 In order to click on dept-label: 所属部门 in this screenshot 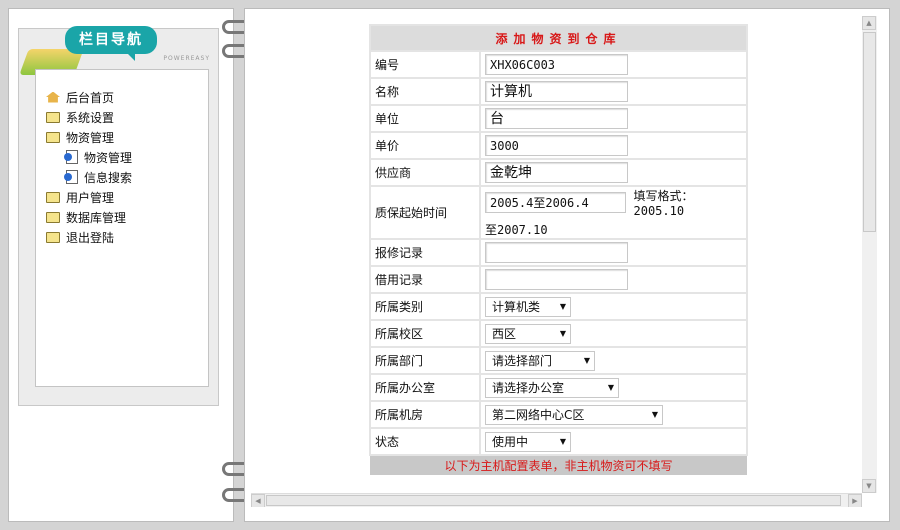, I will do `click(425, 360)`.